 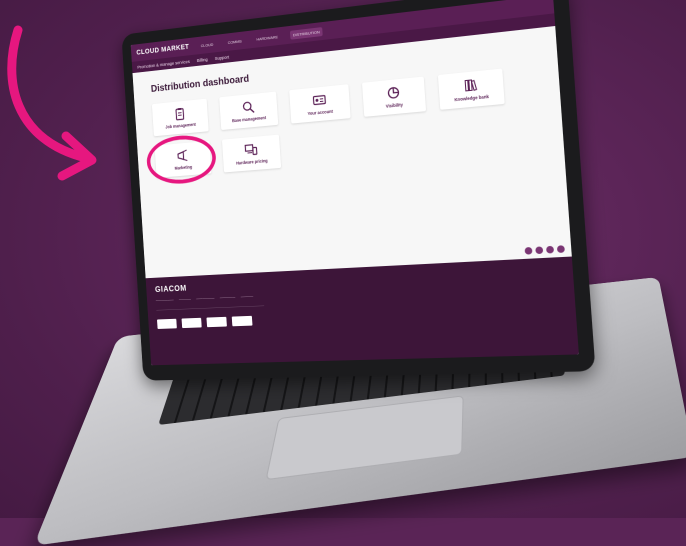 I want to click on tile-your-account: Your account, so click(x=320, y=103).